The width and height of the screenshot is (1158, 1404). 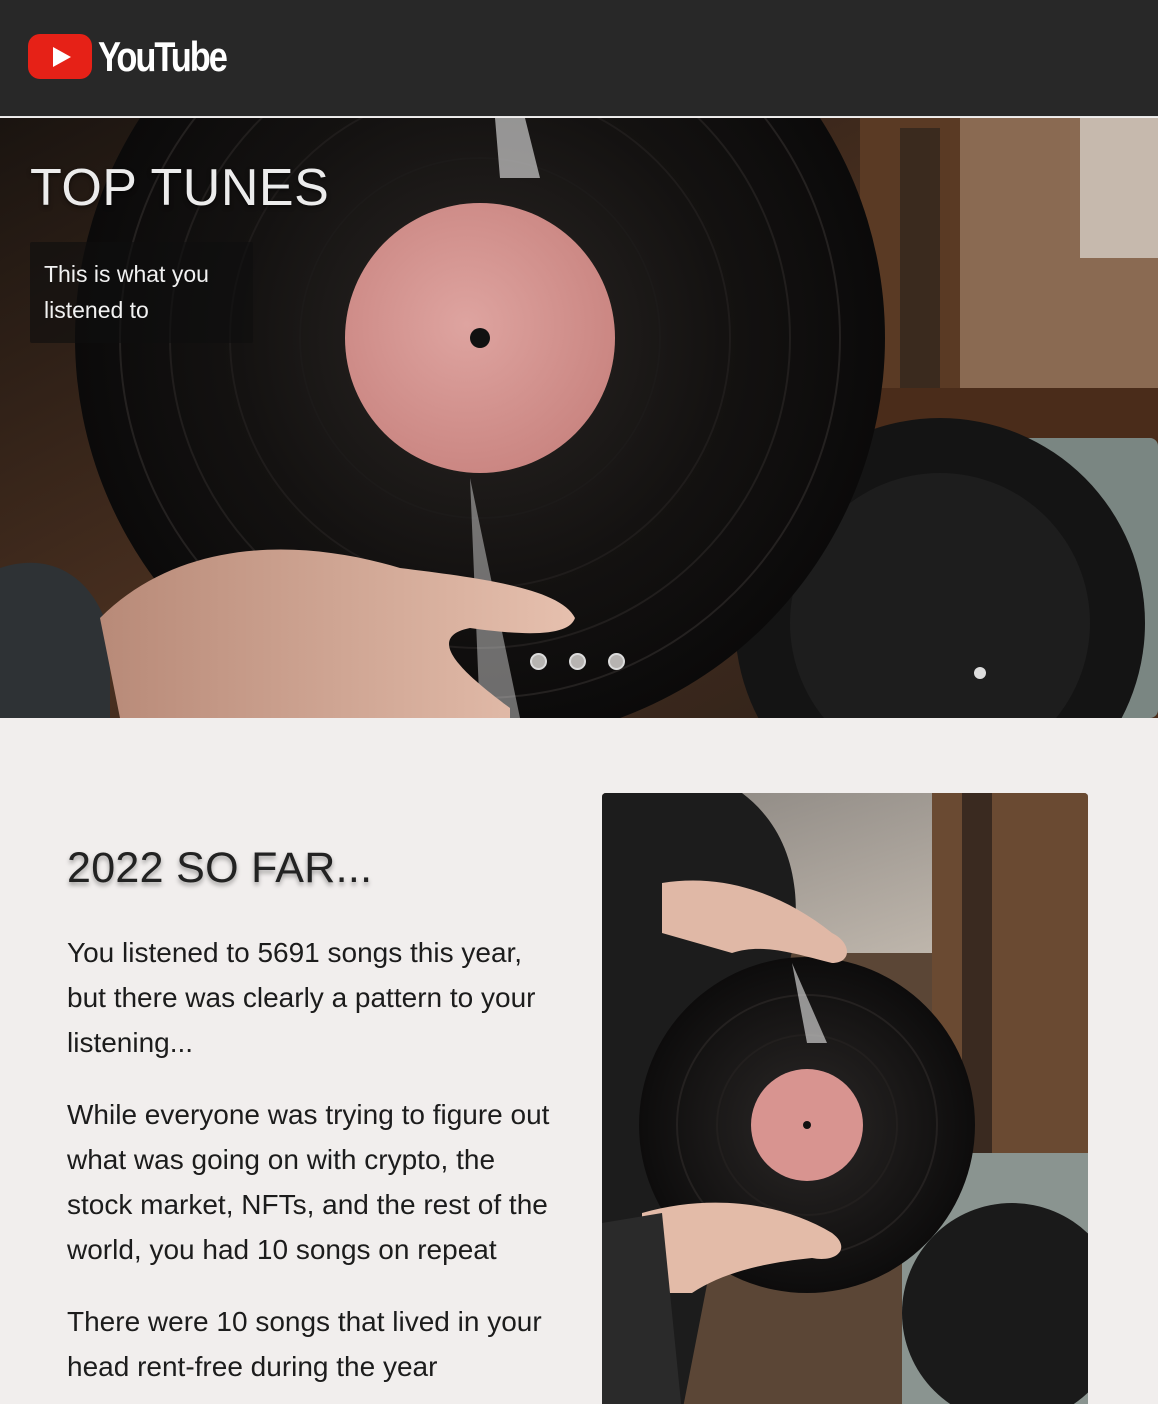 I want to click on hero-caption: This is what you listened to, so click(x=141, y=292).